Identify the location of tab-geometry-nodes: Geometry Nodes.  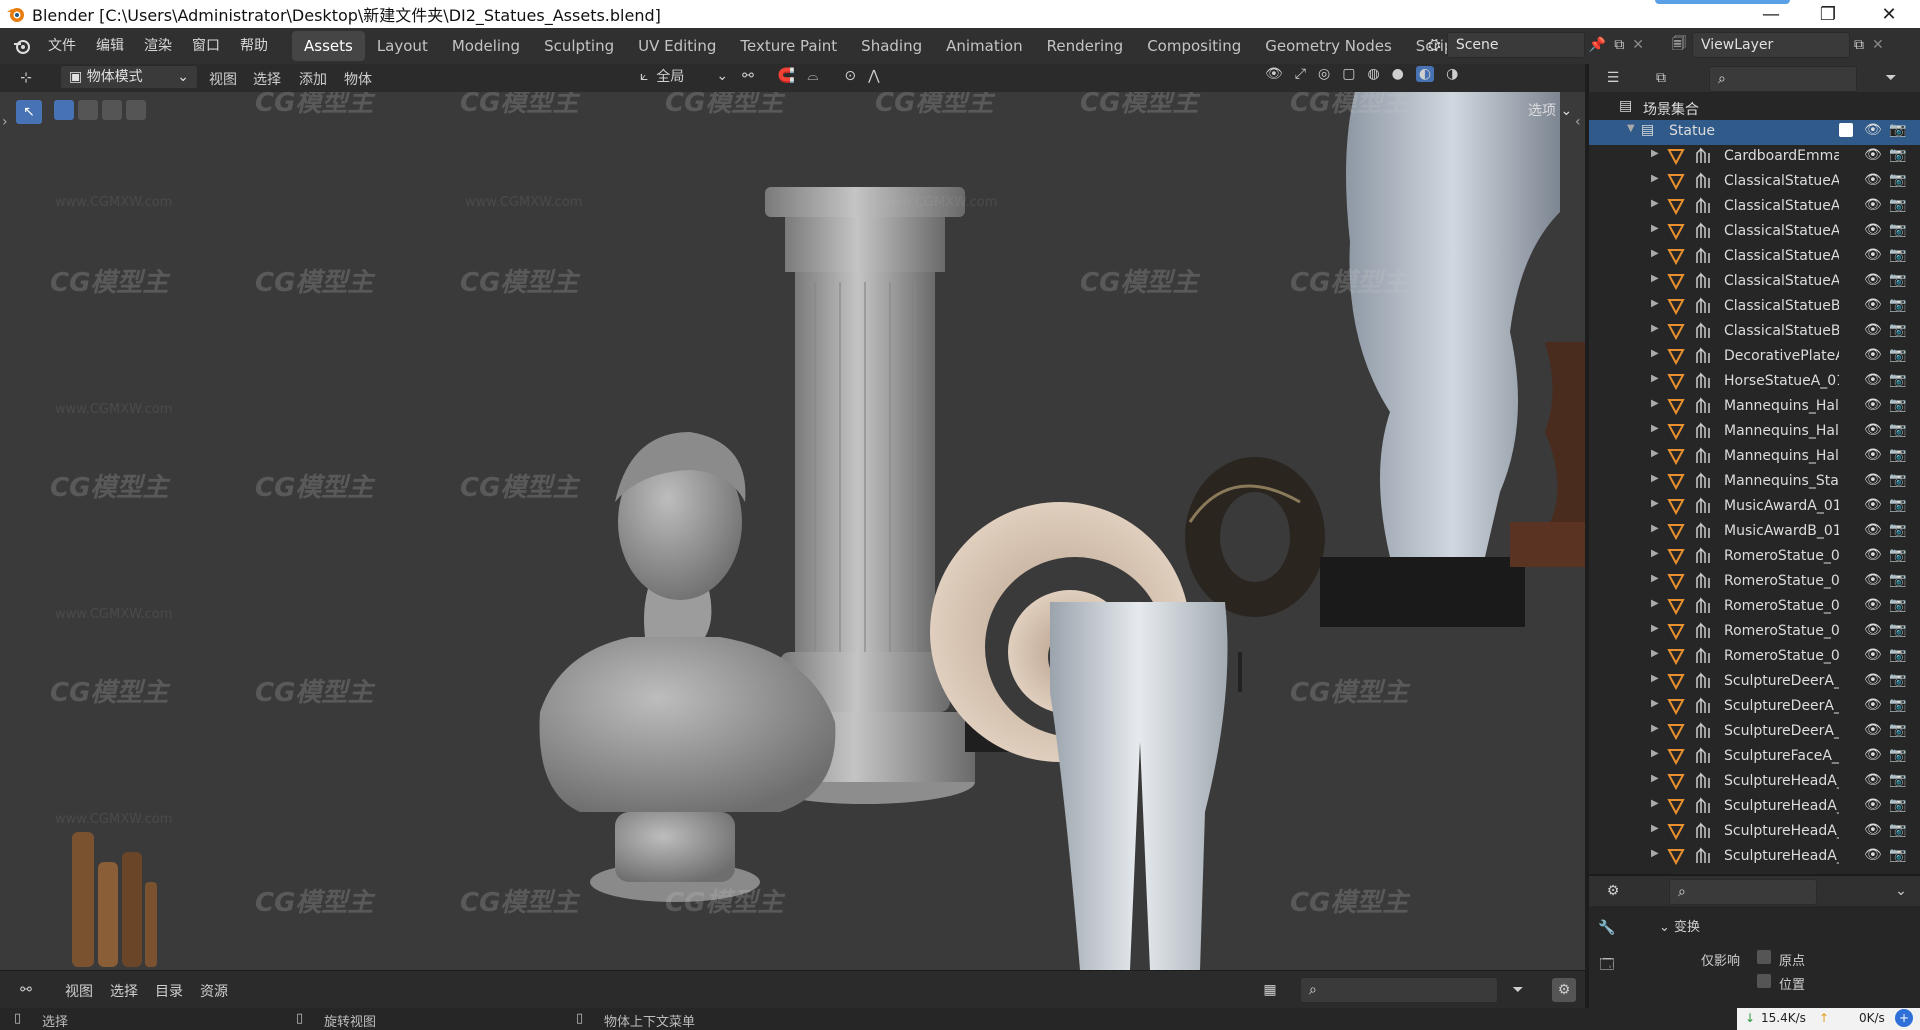
(1328, 46).